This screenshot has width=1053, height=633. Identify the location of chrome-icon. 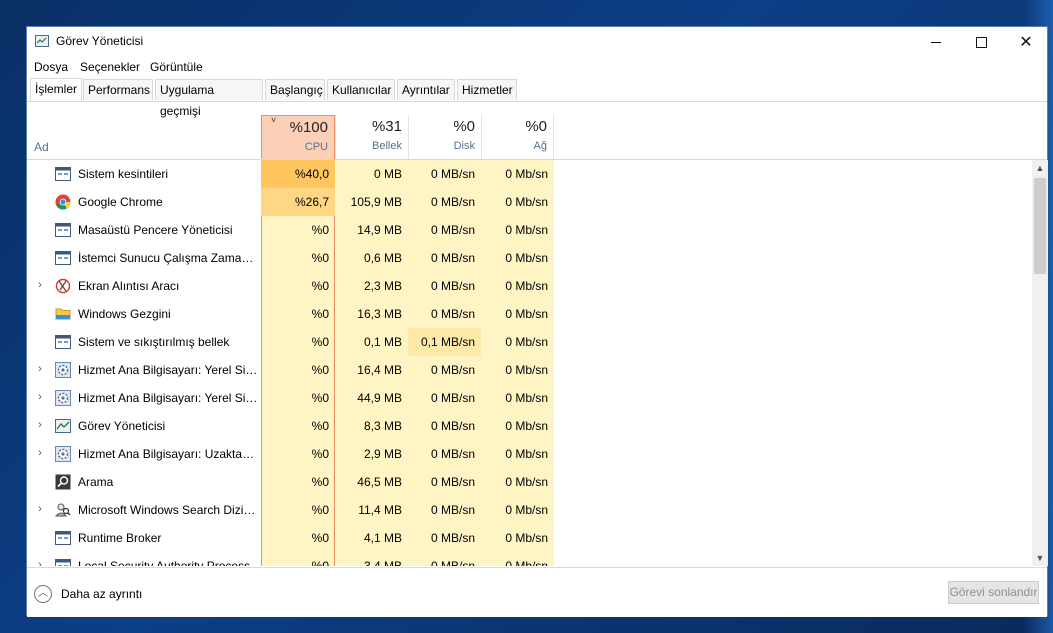
(63, 202).